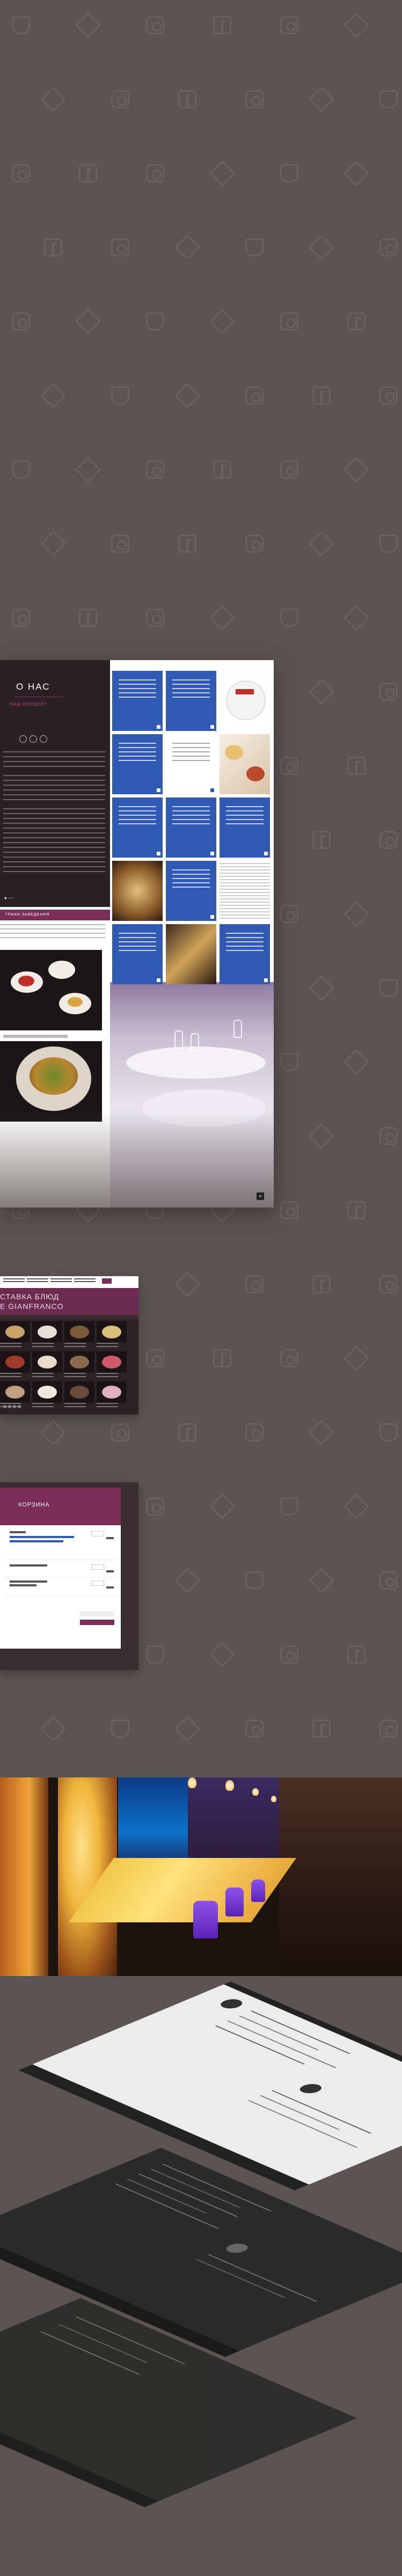 This screenshot has width=402, height=2576. What do you see at coordinates (60, 1506) in the screenshot?
I see `cart-header: КОРЗИНА` at bounding box center [60, 1506].